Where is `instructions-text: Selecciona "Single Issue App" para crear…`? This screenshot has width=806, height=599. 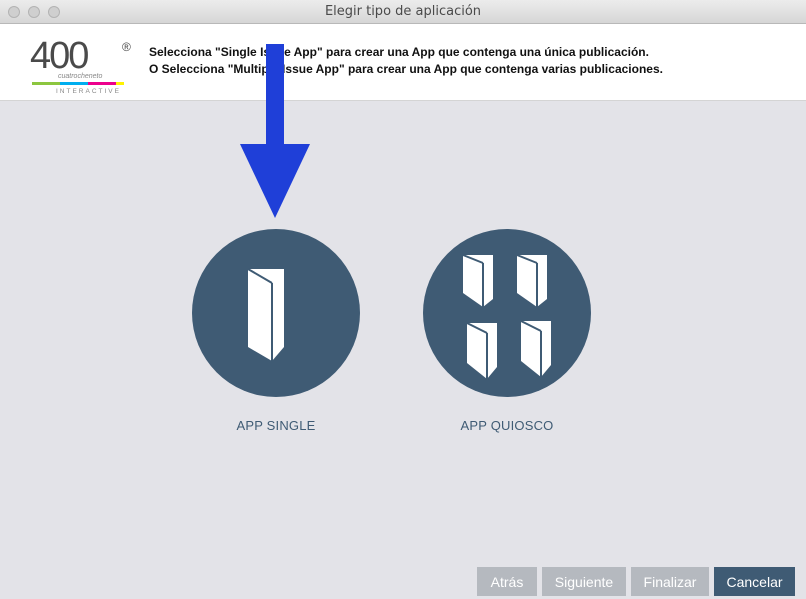
instructions-text: Selecciona "Single Issue App" para crear… is located at coordinates (406, 61).